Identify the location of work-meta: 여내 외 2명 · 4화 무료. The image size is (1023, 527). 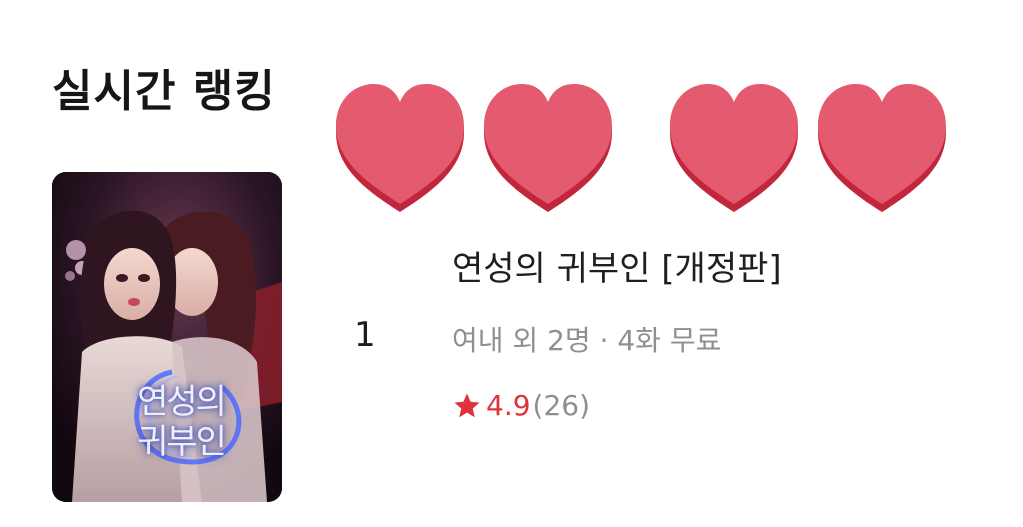
(587, 340).